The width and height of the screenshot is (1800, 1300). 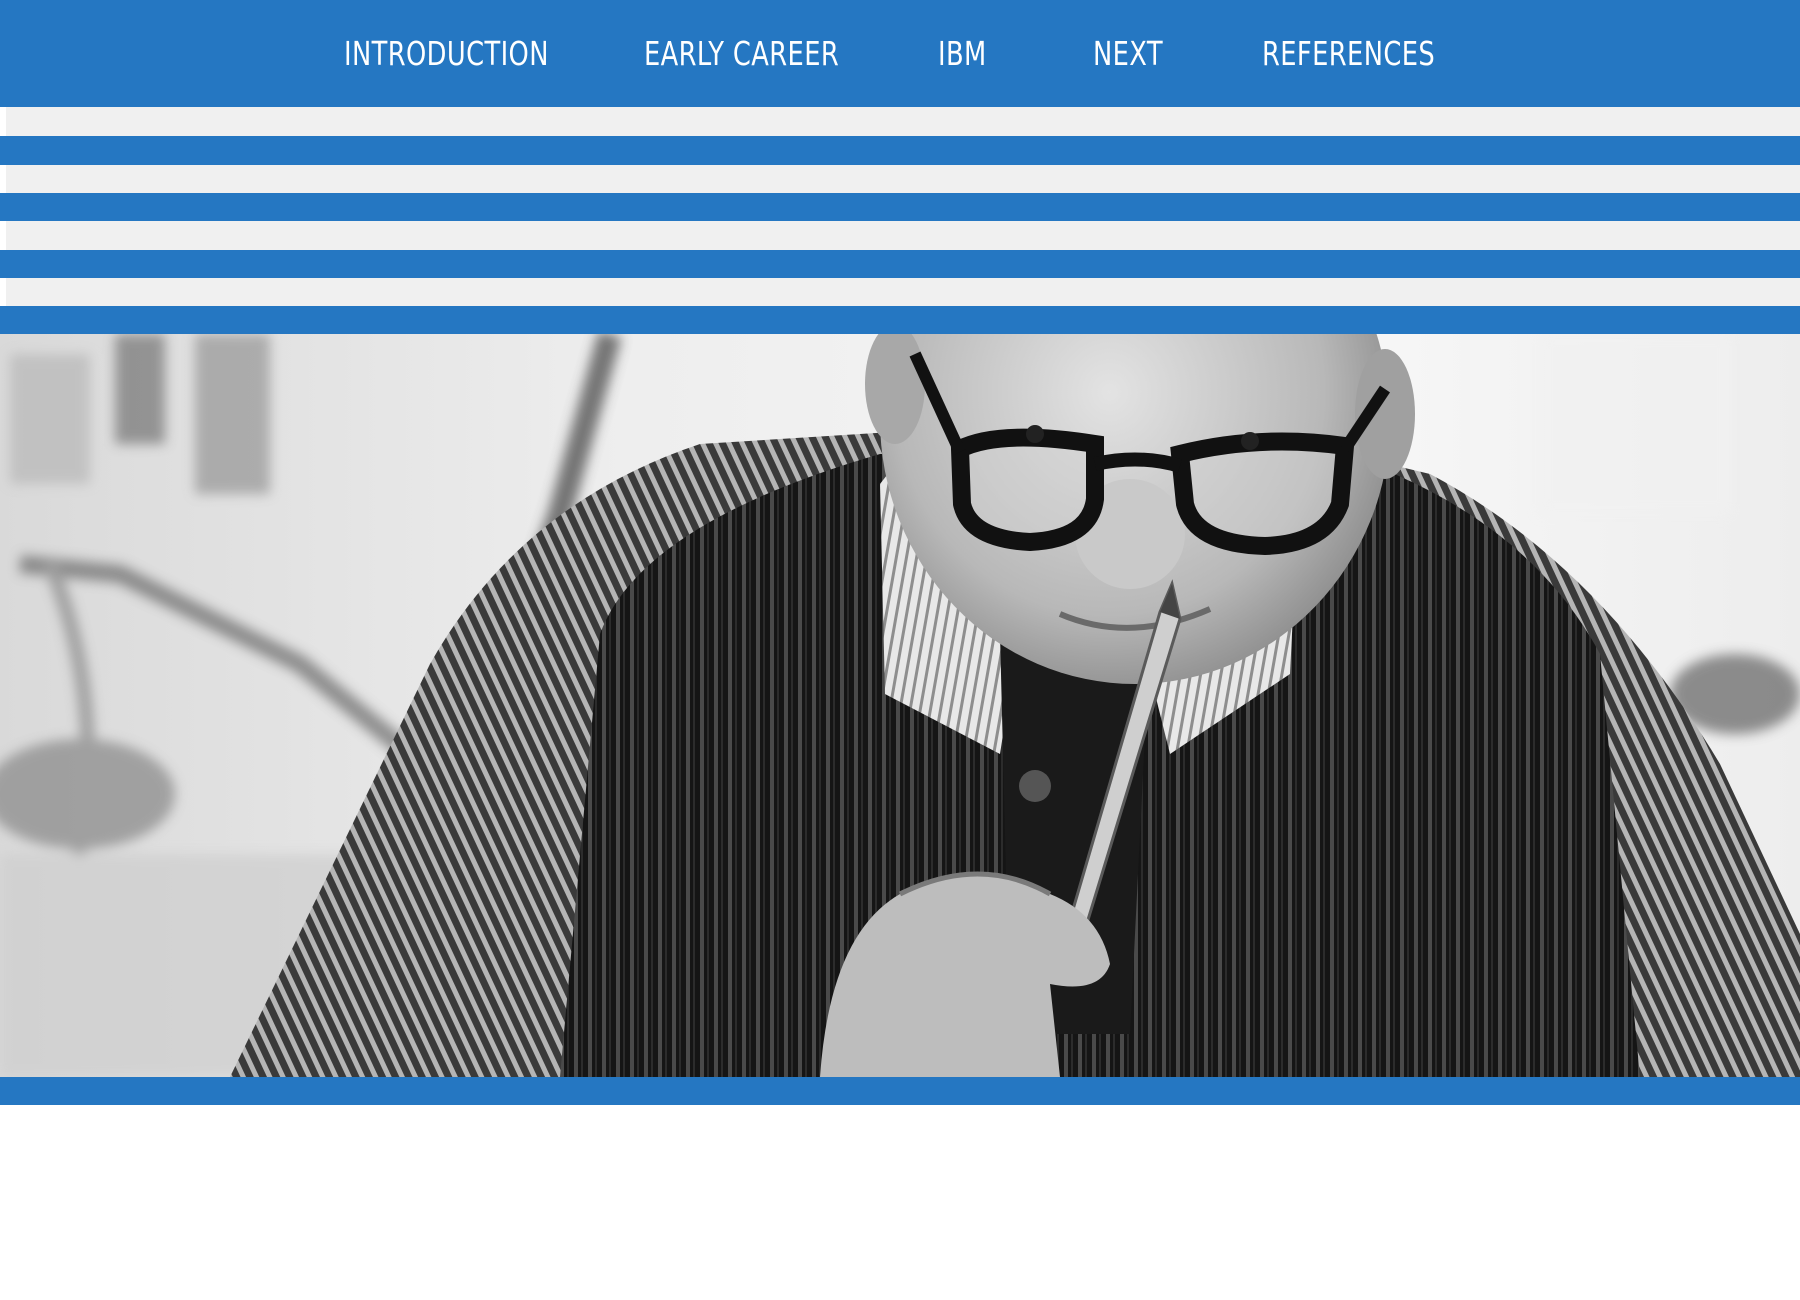 What do you see at coordinates (1348, 54) in the screenshot?
I see `nav-link-references: REFERENCES` at bounding box center [1348, 54].